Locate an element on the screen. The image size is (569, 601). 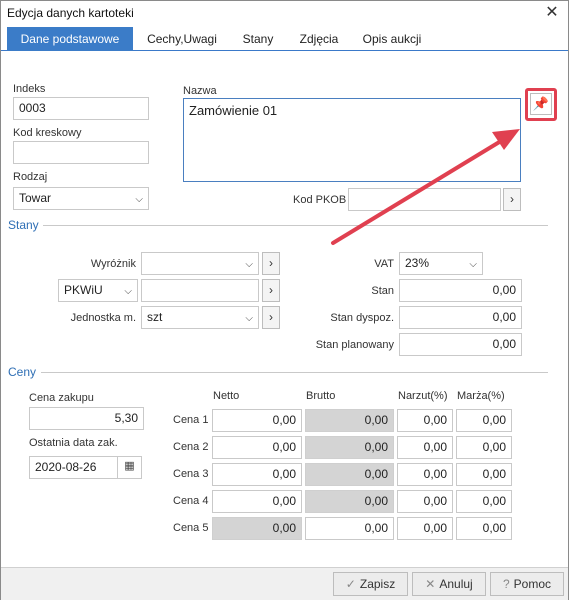
check-icon: ✓ is located at coordinates (350, 584).